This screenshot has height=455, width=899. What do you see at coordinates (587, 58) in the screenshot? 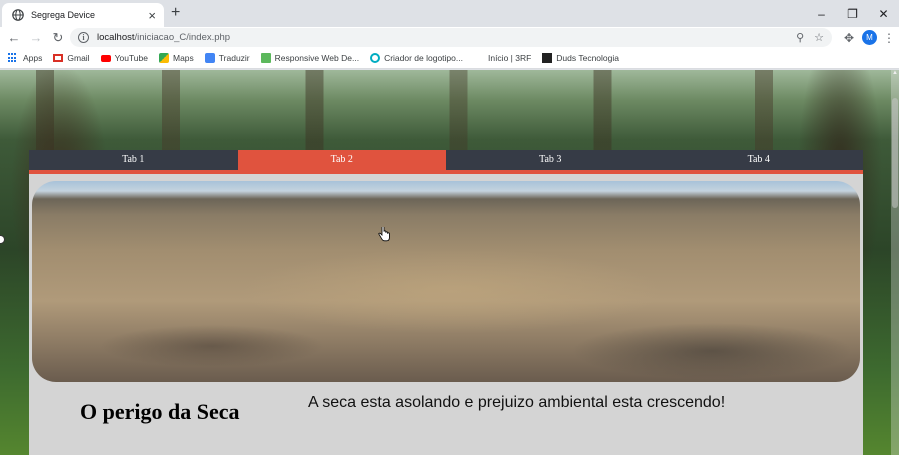
I see `bookmark-label: Duds Tecnologia` at bounding box center [587, 58].